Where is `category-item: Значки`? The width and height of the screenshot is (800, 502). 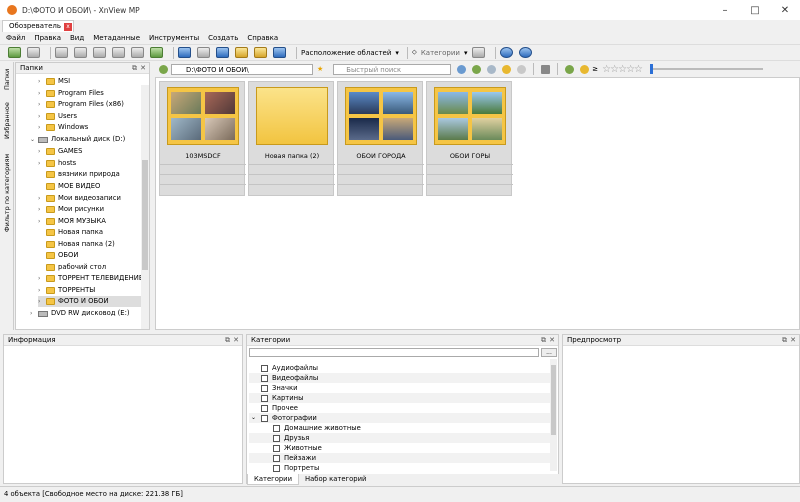
category-item: Значки is located at coordinates (400, 388).